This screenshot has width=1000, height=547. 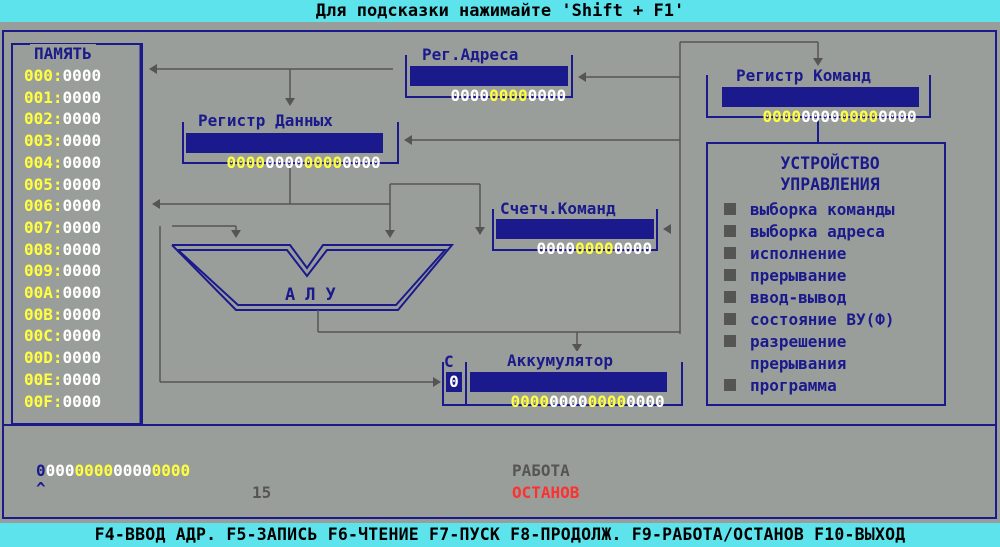 I want to click on input-caret: ^, so click(x=41, y=488).